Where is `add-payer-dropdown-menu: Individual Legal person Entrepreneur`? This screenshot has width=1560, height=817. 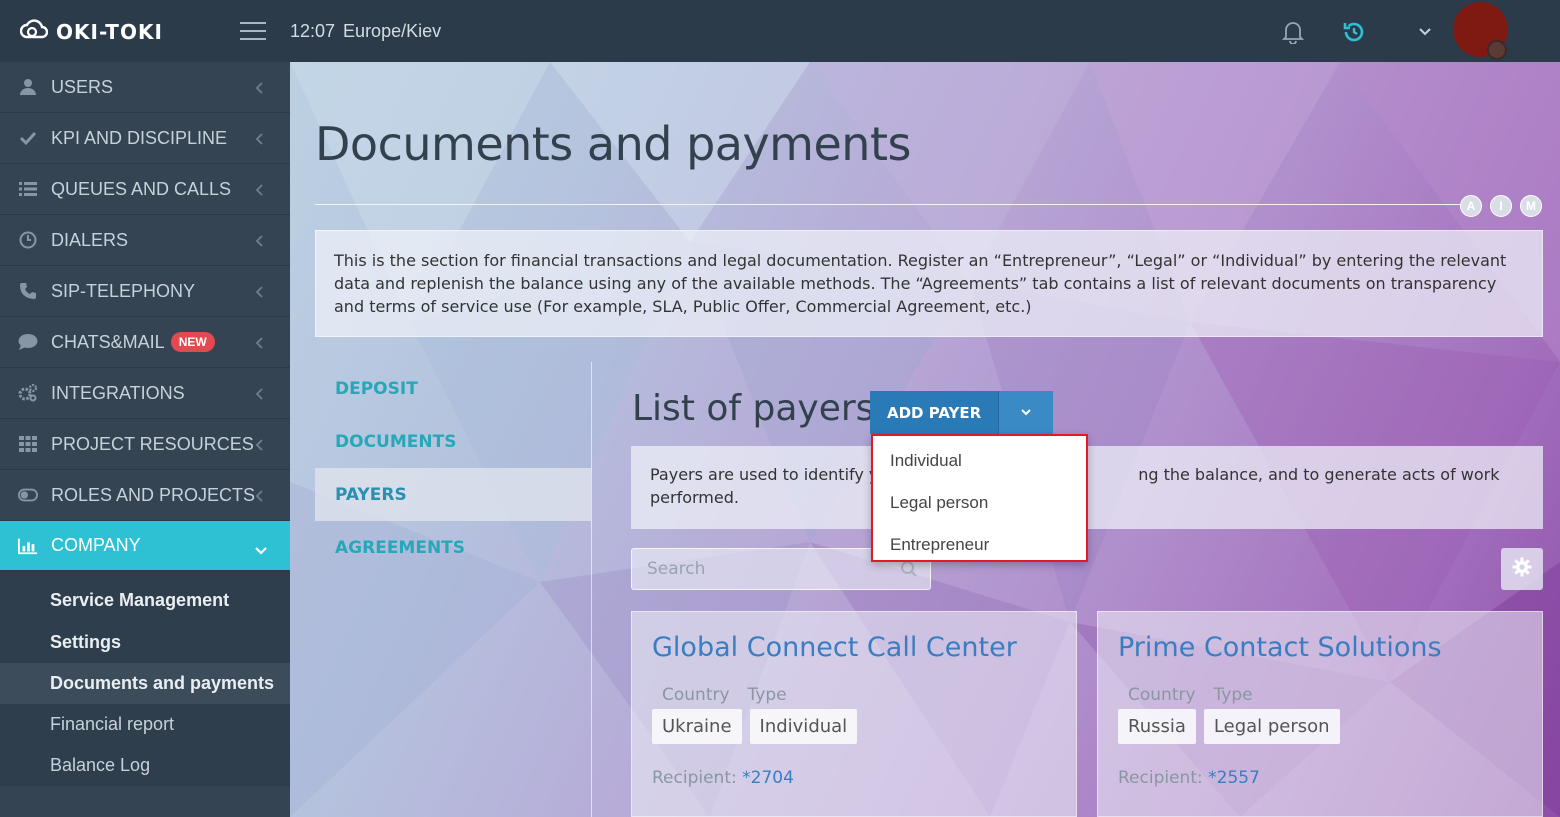 add-payer-dropdown-menu: Individual Legal person Entrepreneur is located at coordinates (979, 498).